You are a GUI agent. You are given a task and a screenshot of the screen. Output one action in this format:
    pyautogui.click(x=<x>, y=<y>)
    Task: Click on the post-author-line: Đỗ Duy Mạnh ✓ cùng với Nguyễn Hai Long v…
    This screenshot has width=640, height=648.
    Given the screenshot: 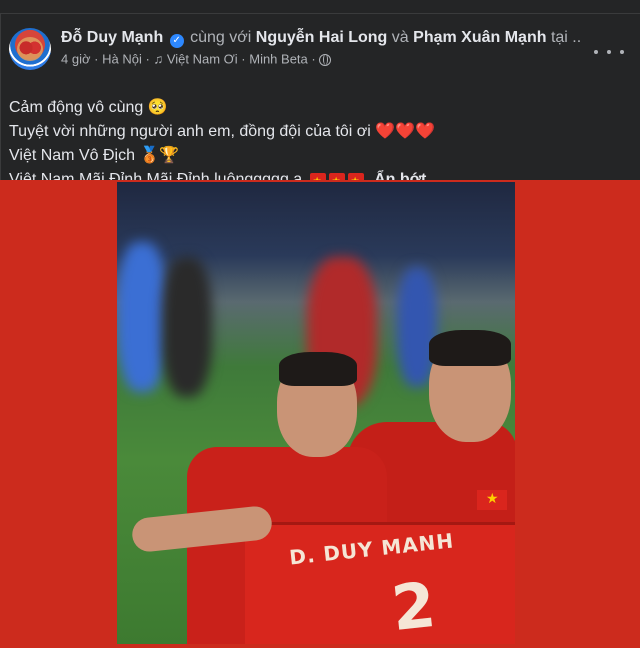 What is the action you would take?
    pyautogui.click(x=321, y=38)
    